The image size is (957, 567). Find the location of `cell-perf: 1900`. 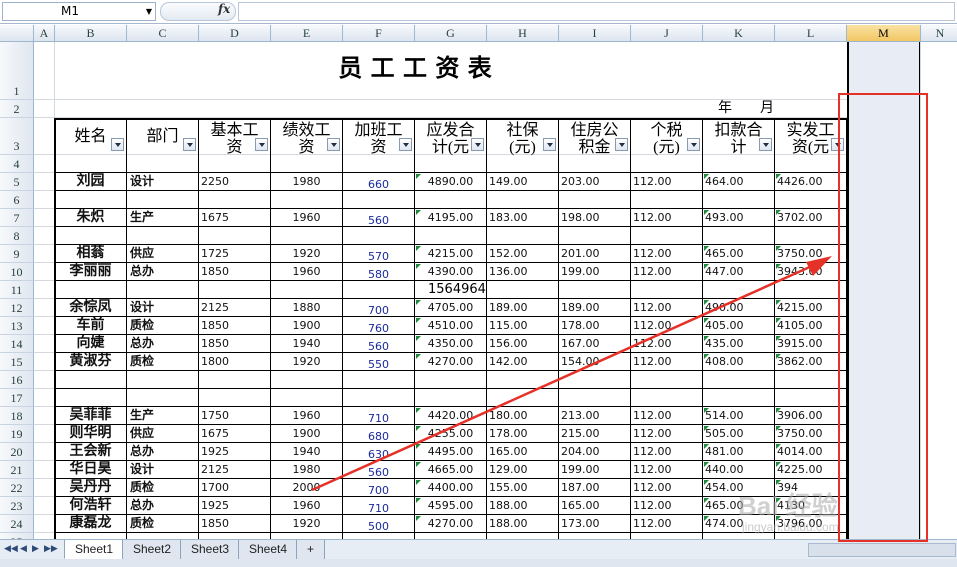

cell-perf: 1900 is located at coordinates (307, 326).